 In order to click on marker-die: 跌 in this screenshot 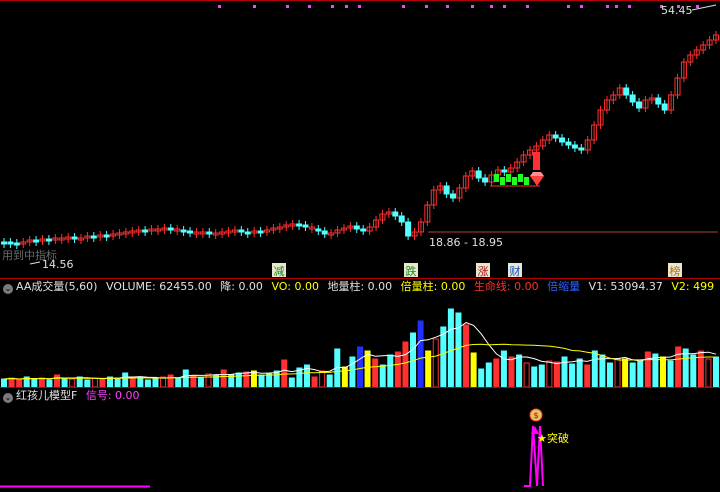, I will do `click(411, 270)`.